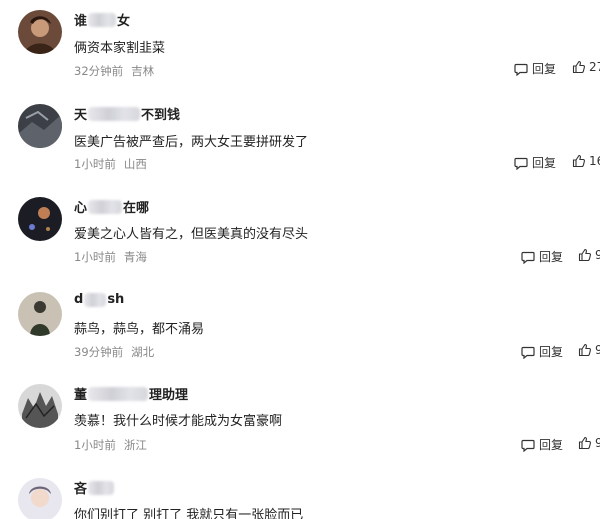 This screenshot has width=600, height=519. What do you see at coordinates (300, 495) in the screenshot?
I see `comment-item: 吝 你们别打了 别打了 我就只有一张脸而已` at bounding box center [300, 495].